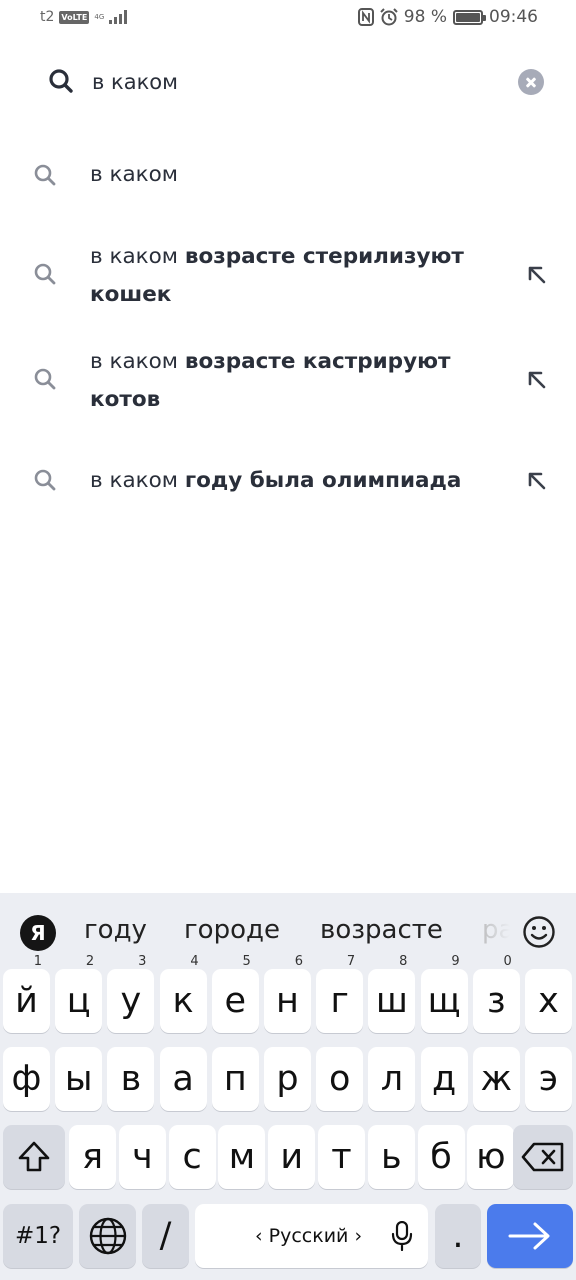  I want to click on space-key: ‹ Русский ›, so click(311, 1236).